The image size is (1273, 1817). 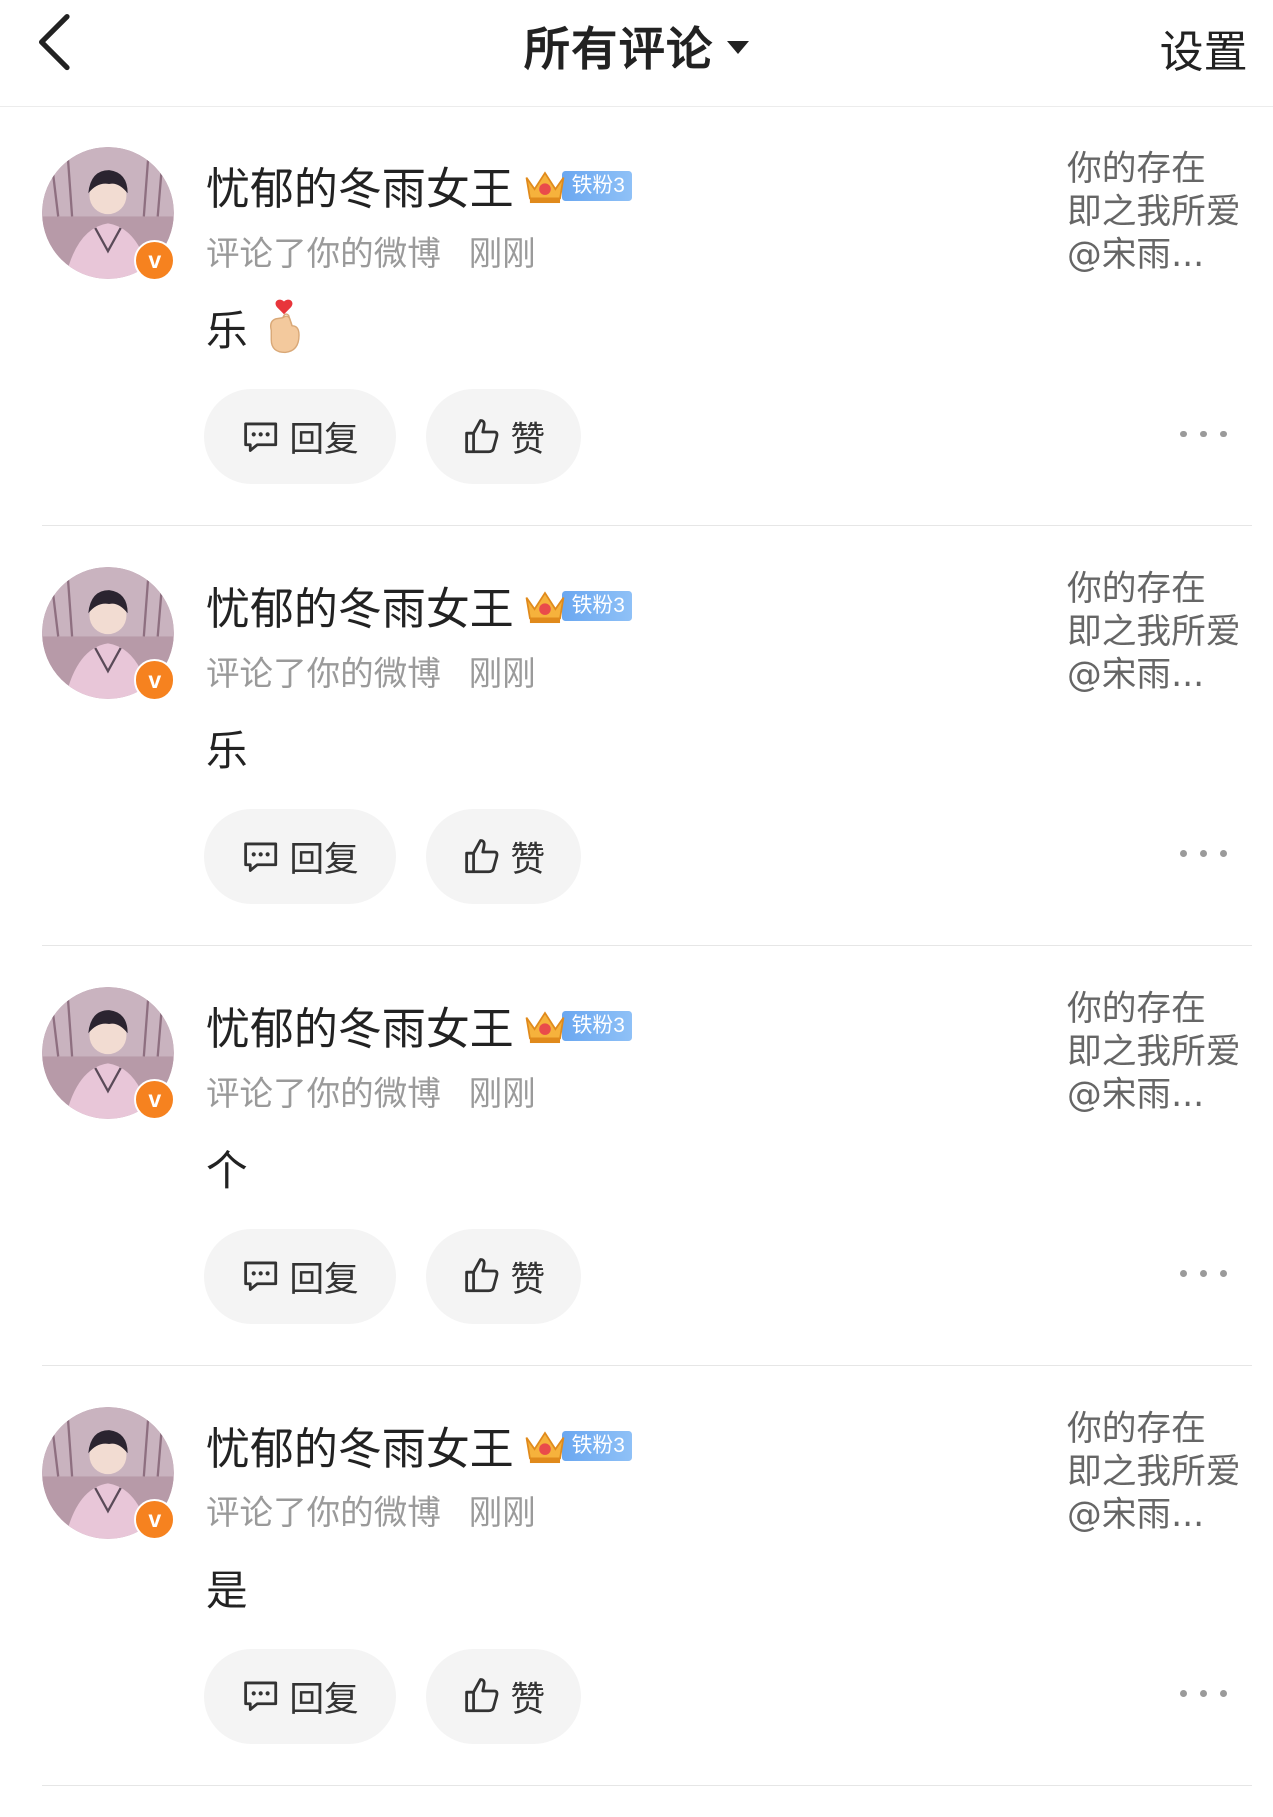 I want to click on caret-down-icon, so click(x=738, y=47).